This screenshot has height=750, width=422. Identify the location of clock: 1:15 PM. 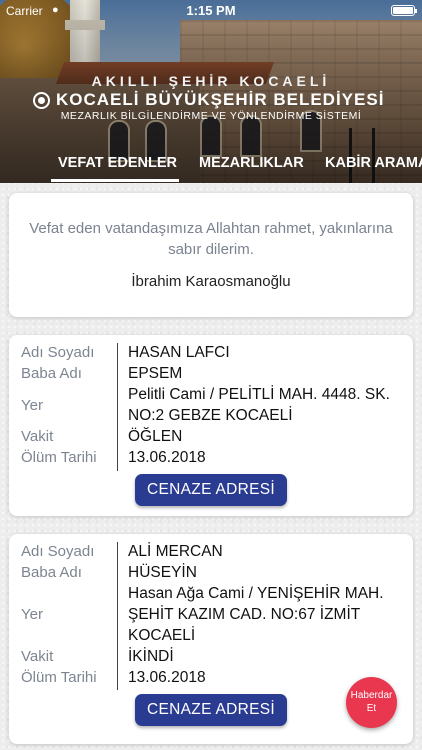
(211, 10).